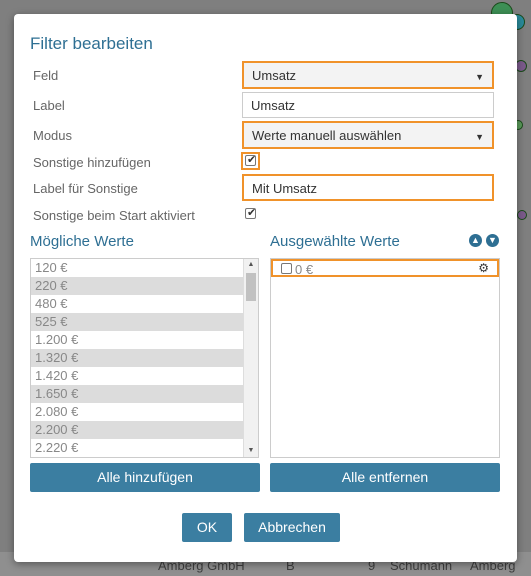 The image size is (531, 576). What do you see at coordinates (114, 215) in the screenshot?
I see `sonstige-start-label: Sonstige beim Start aktiviert` at bounding box center [114, 215].